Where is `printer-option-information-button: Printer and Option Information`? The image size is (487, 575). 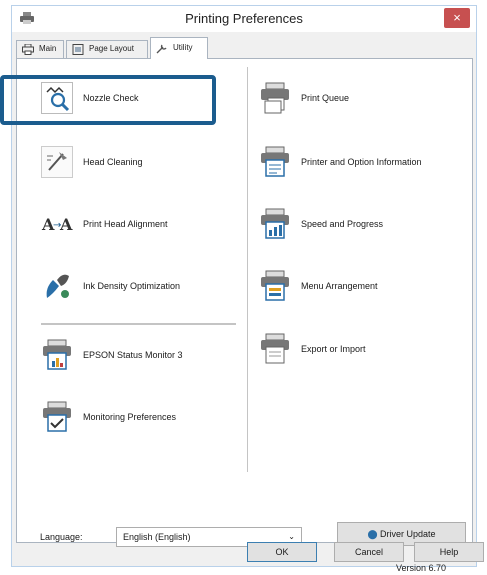
printer-option-information-button: Printer and Option Information is located at coordinates (359, 164).